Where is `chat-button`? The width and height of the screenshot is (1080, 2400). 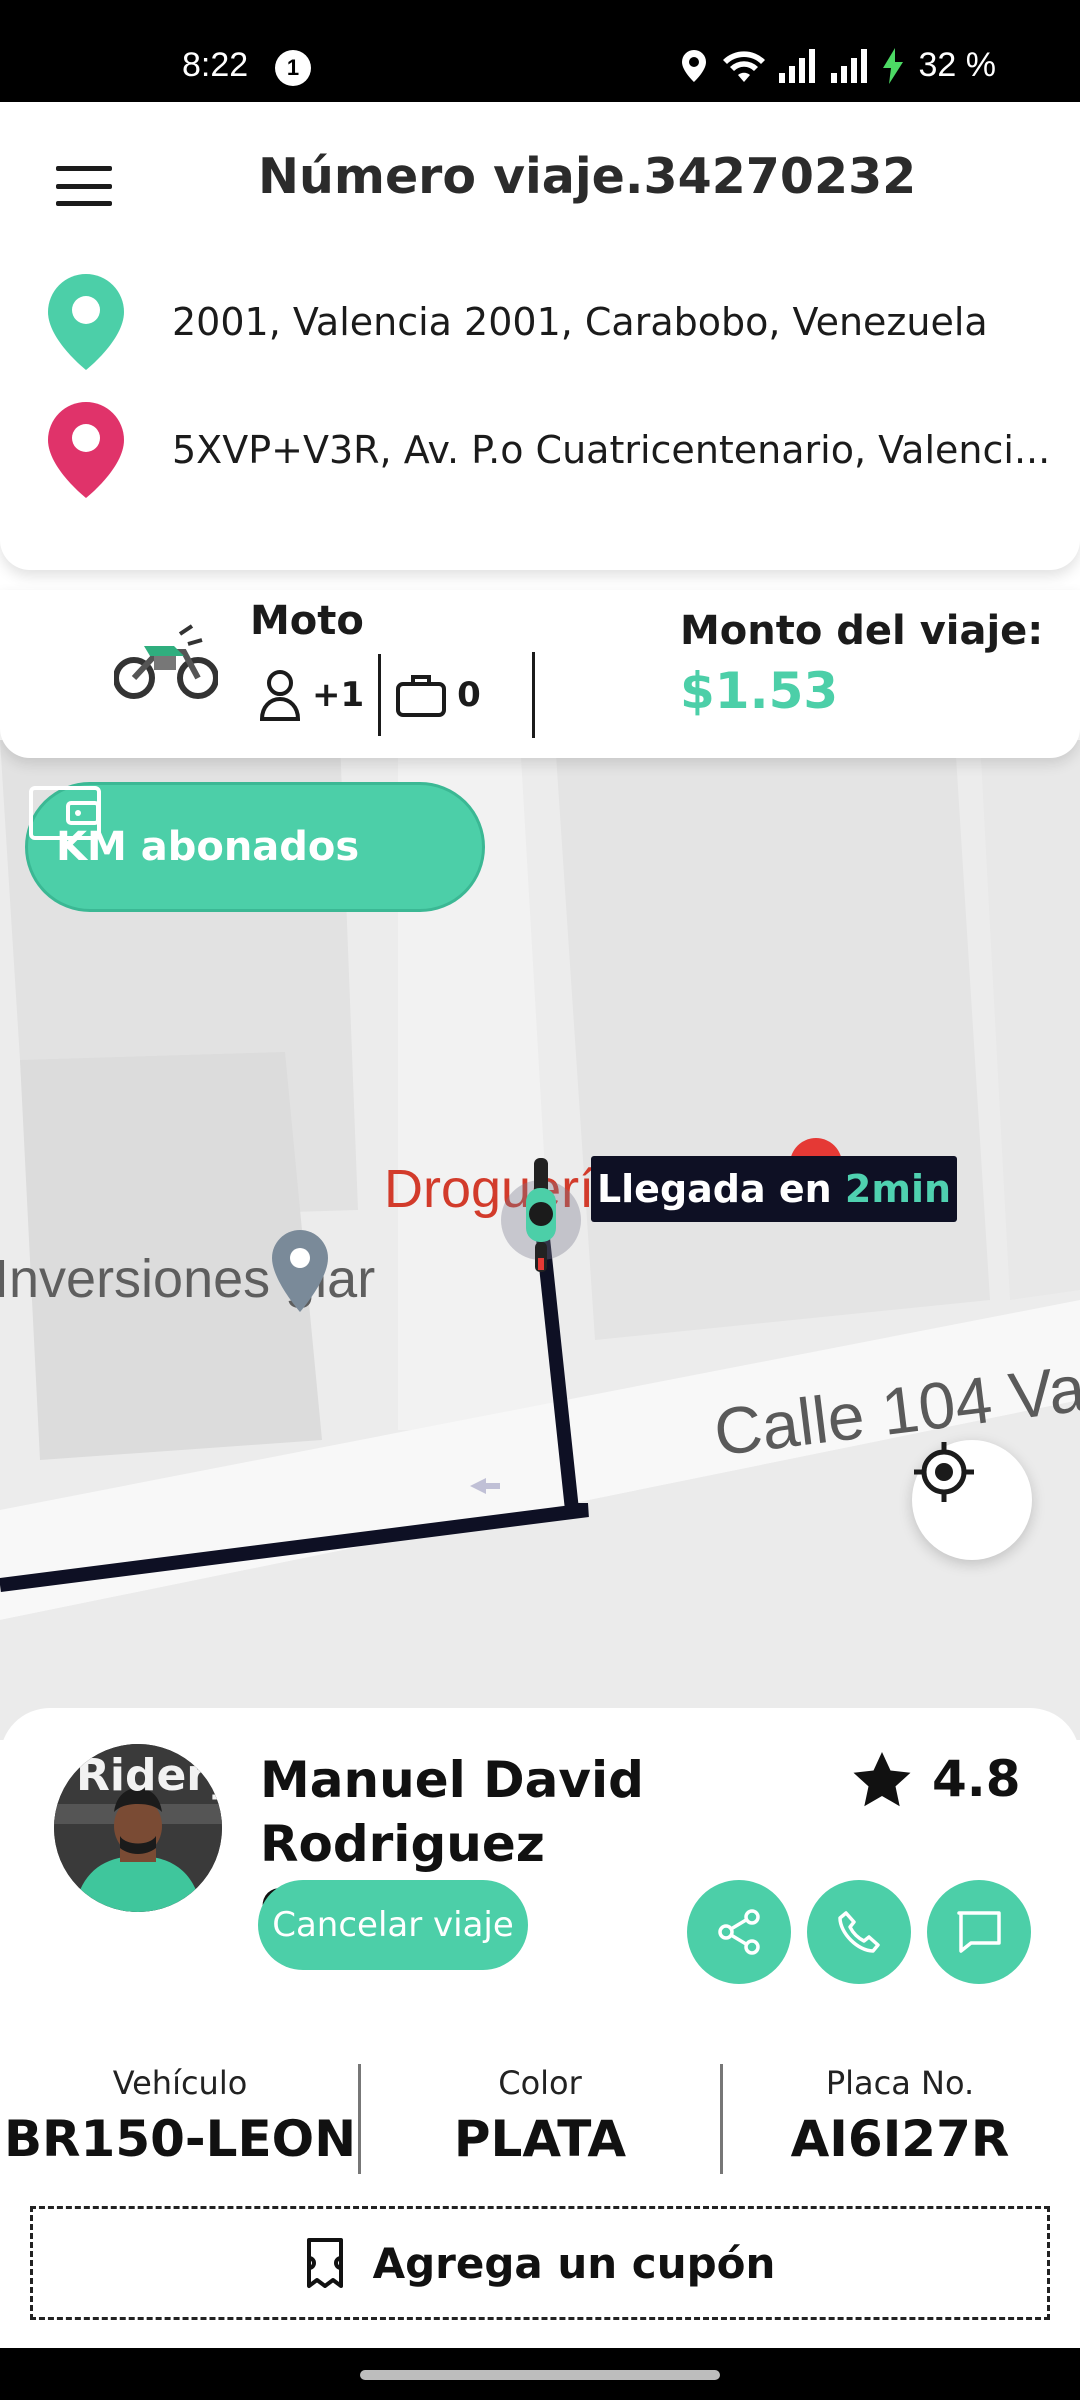 chat-button is located at coordinates (979, 1932).